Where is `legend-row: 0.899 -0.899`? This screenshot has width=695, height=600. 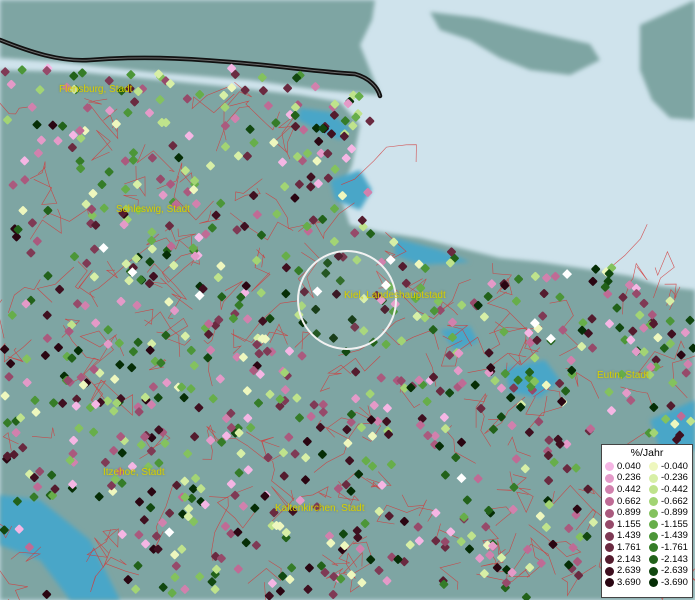
legend-row: 0.899 -0.899 is located at coordinates (649, 513).